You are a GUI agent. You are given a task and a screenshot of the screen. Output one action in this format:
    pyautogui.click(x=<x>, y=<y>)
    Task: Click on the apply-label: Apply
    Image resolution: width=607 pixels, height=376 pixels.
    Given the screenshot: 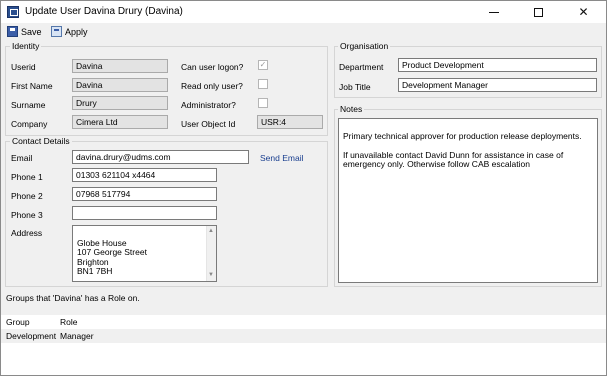 What is the action you would take?
    pyautogui.click(x=76, y=31)
    